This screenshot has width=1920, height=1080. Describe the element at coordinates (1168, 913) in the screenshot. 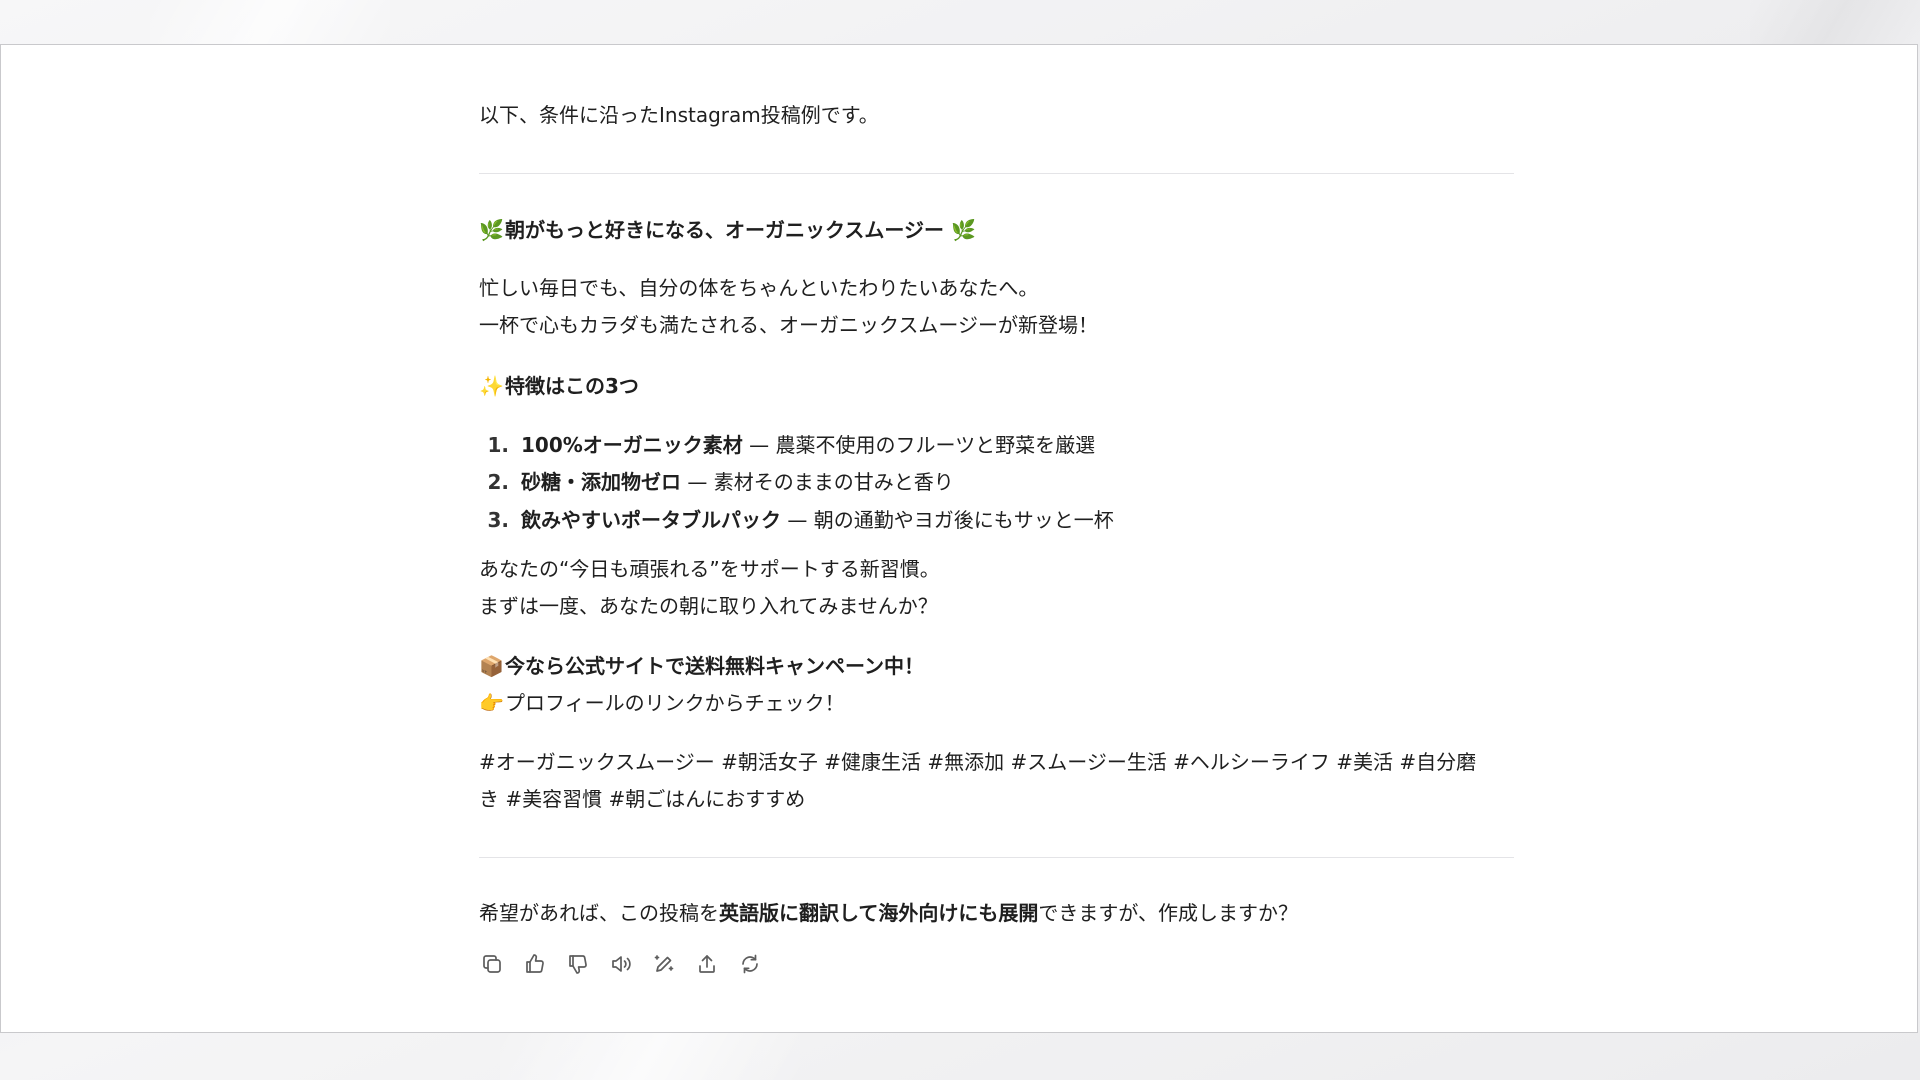

I see `followup-text: できますが、作成しますか？` at that location.